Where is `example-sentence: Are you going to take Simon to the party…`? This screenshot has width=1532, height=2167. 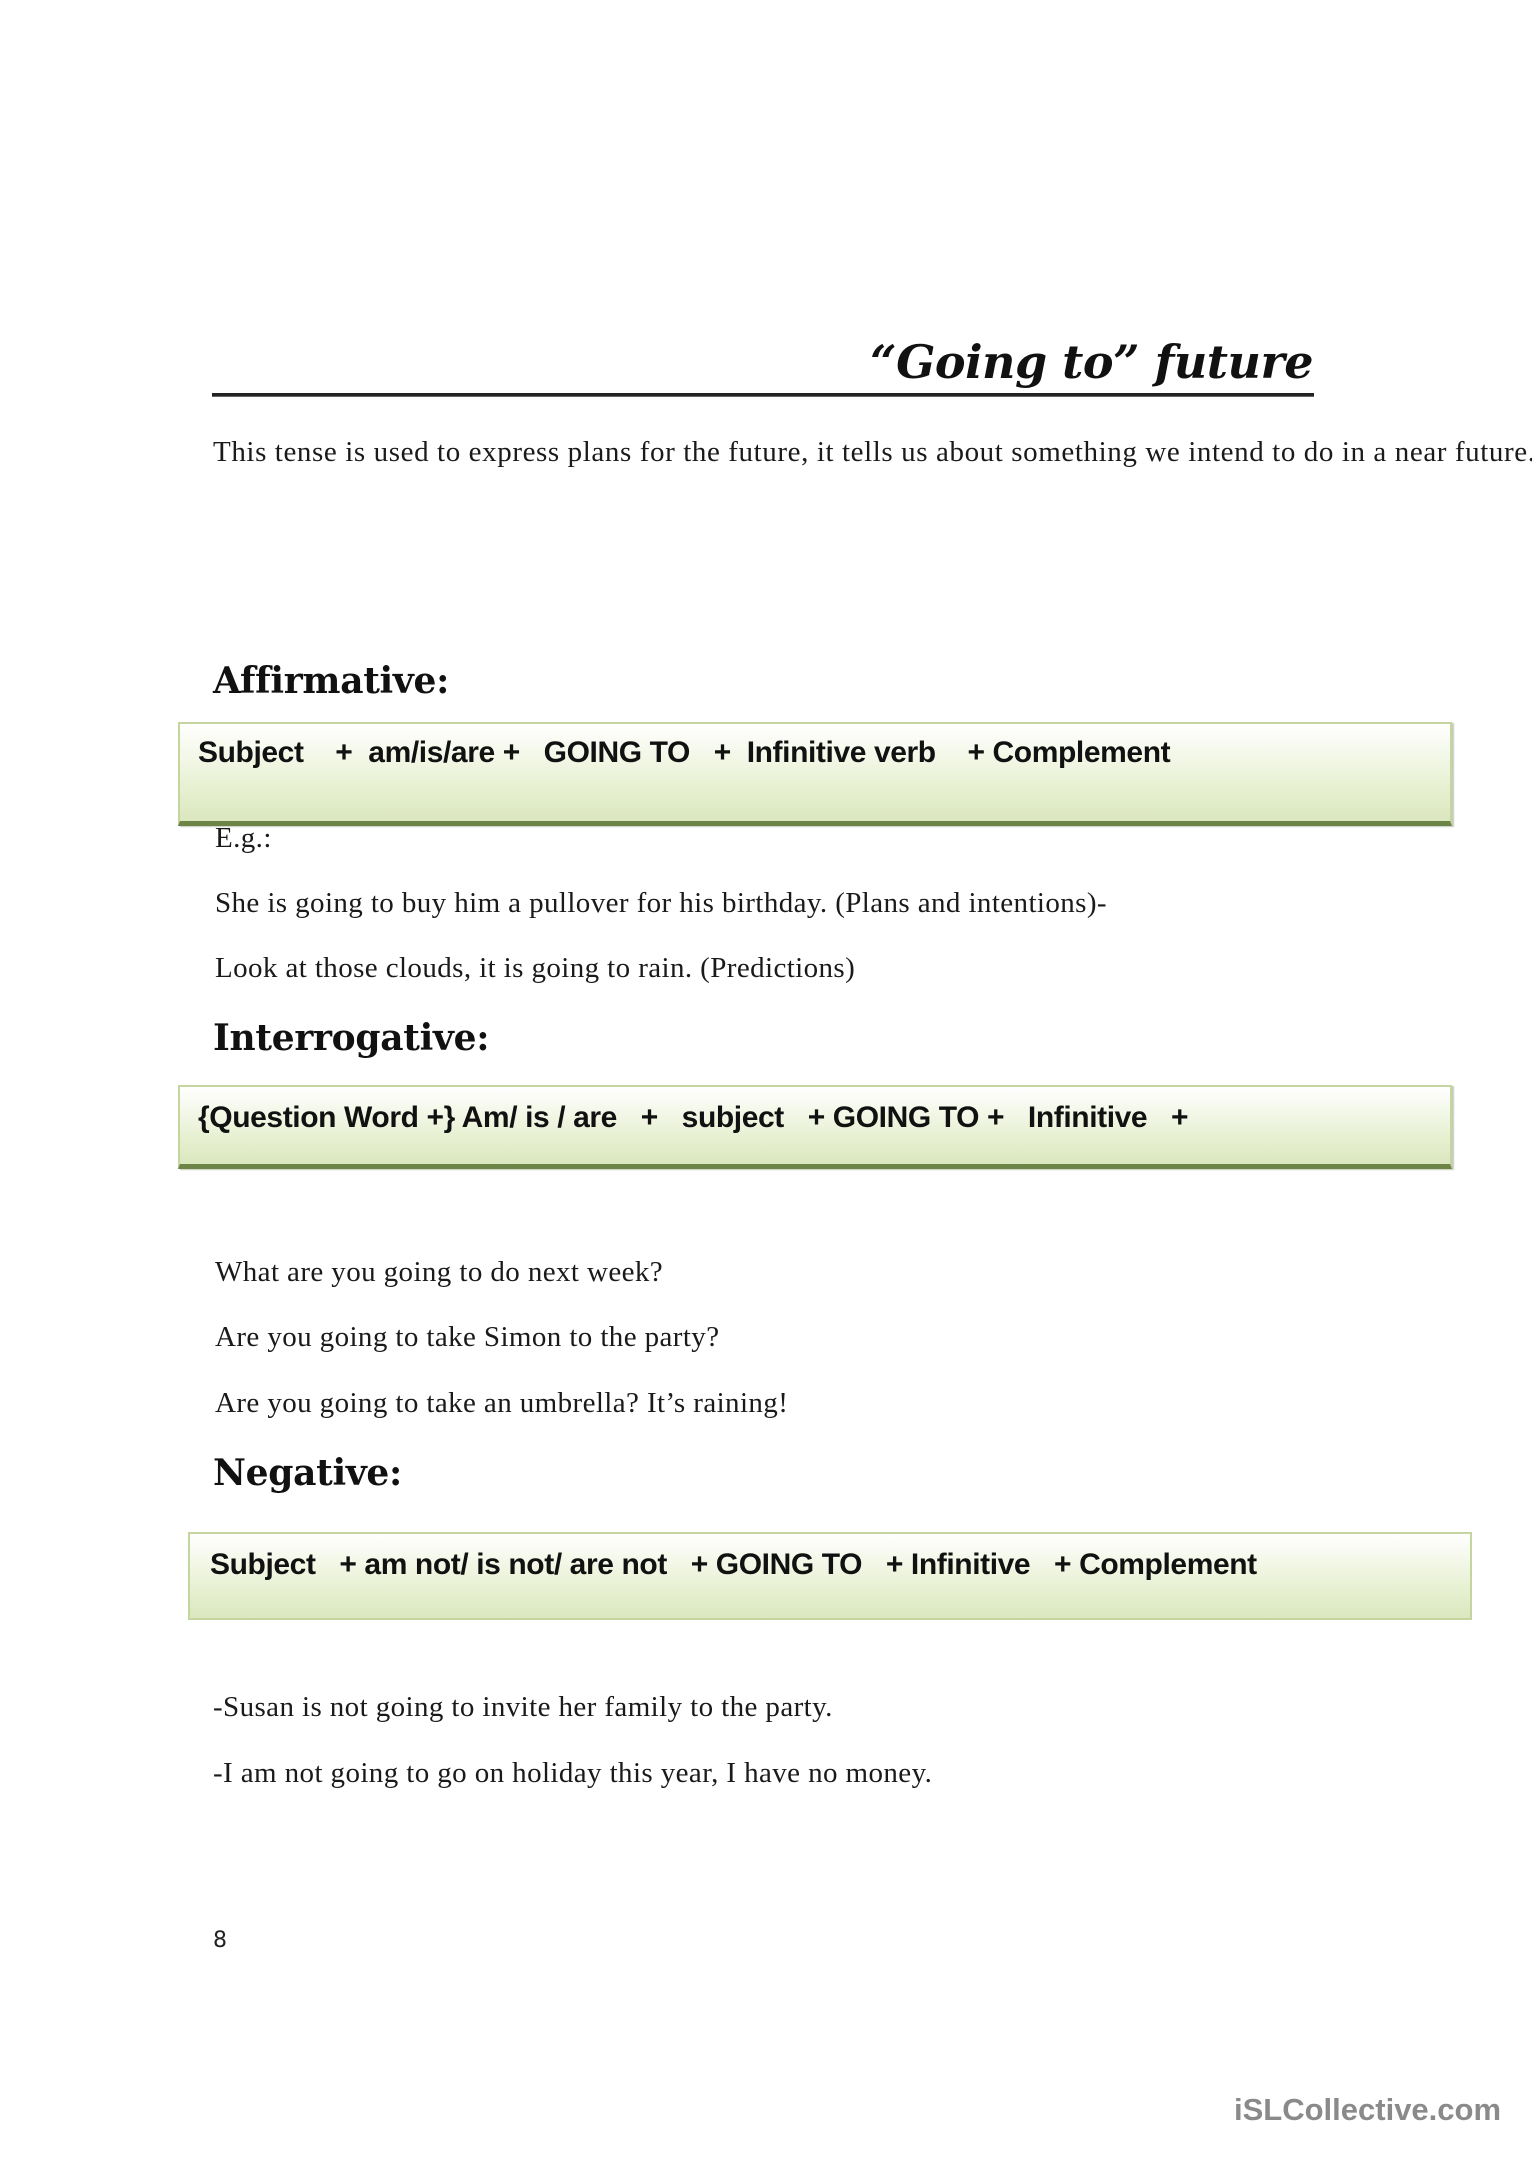 example-sentence: Are you going to take Simon to the party… is located at coordinates (467, 1337).